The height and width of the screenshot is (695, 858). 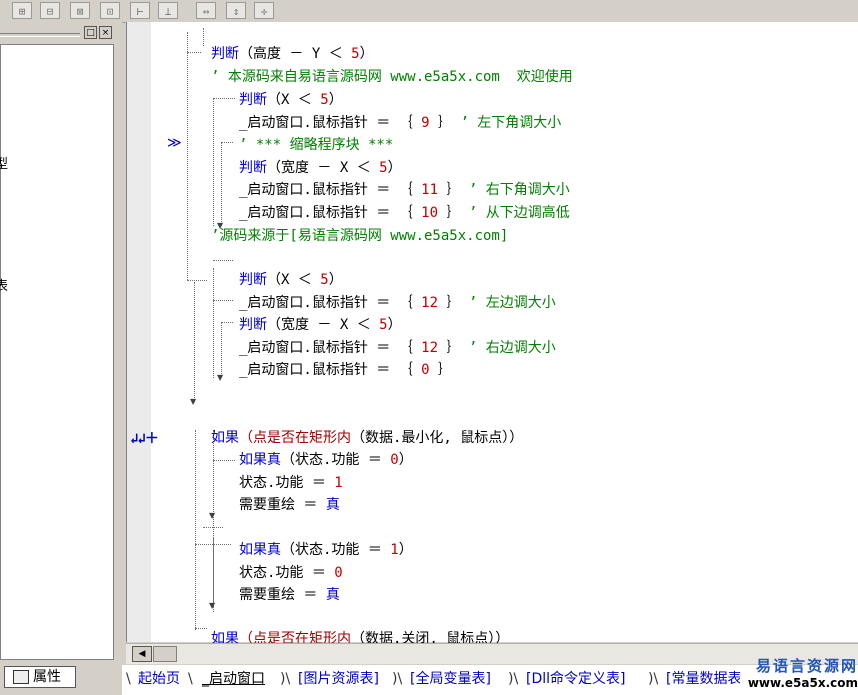 I want to click on tab-start-page: 起始页, so click(x=159, y=679).